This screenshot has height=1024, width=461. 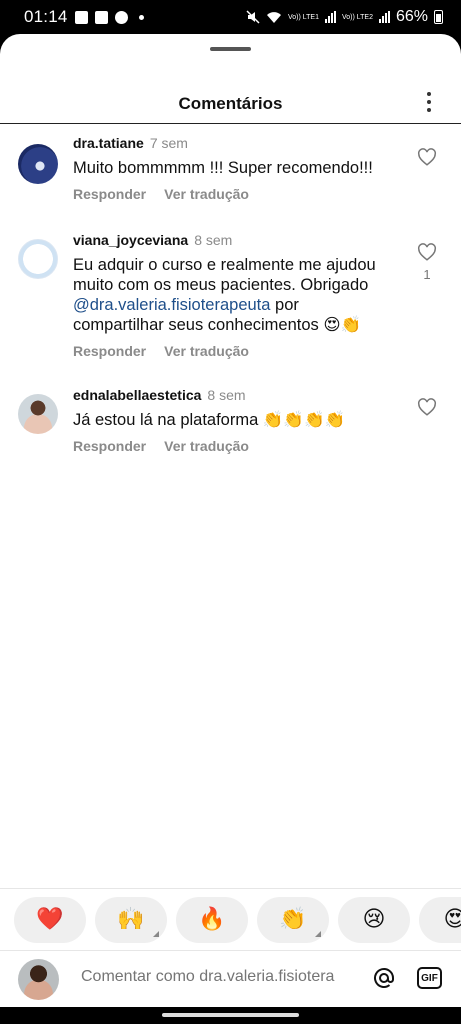 What do you see at coordinates (440, 919) in the screenshot?
I see `emoji-heart-eyes-button: 😍` at bounding box center [440, 919].